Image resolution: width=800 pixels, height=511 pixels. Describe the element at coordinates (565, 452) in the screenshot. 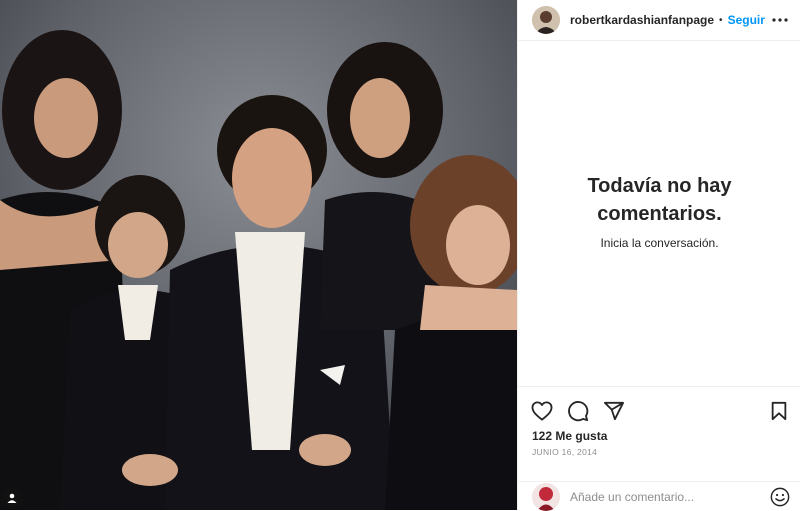

I see `post-date: JUNIO 16, 2014` at that location.